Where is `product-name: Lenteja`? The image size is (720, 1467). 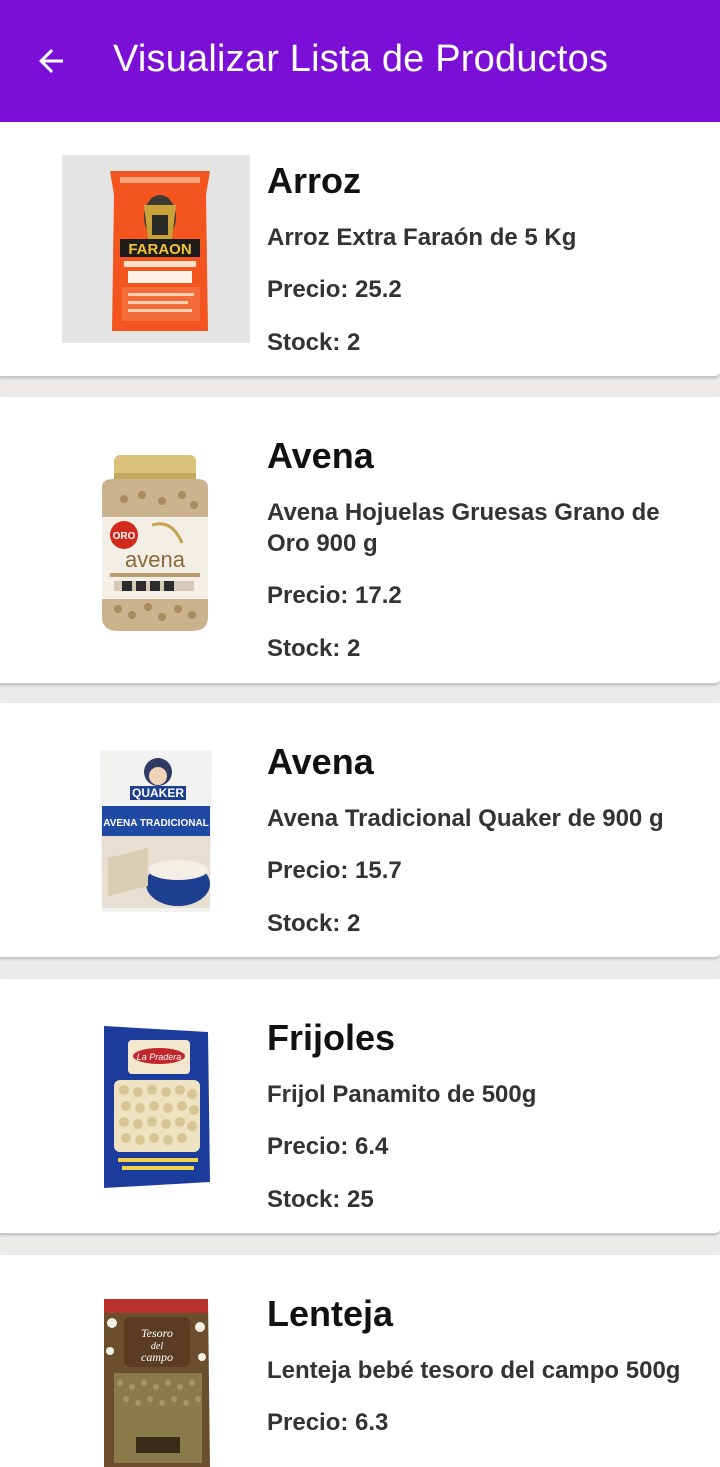
product-name: Lenteja is located at coordinates (330, 1313).